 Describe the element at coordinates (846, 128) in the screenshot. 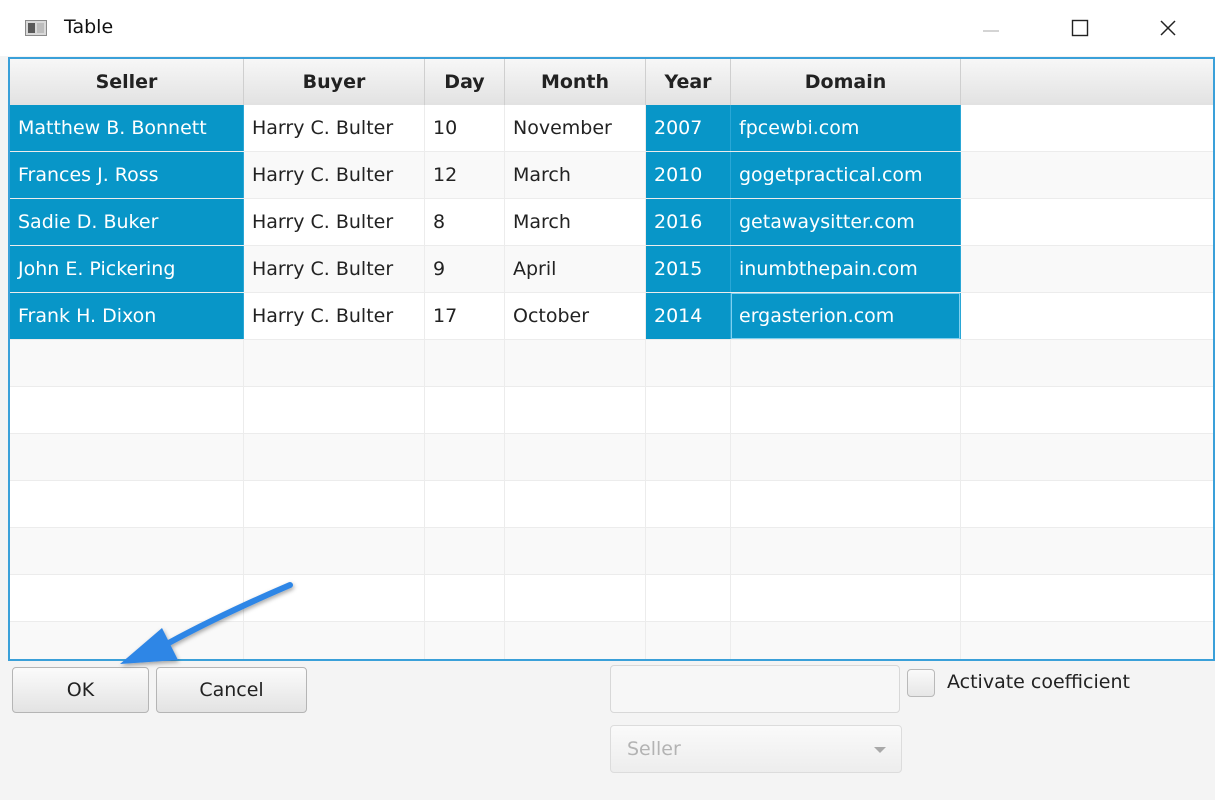

I see `cell-domain: fpcewbi.com` at that location.